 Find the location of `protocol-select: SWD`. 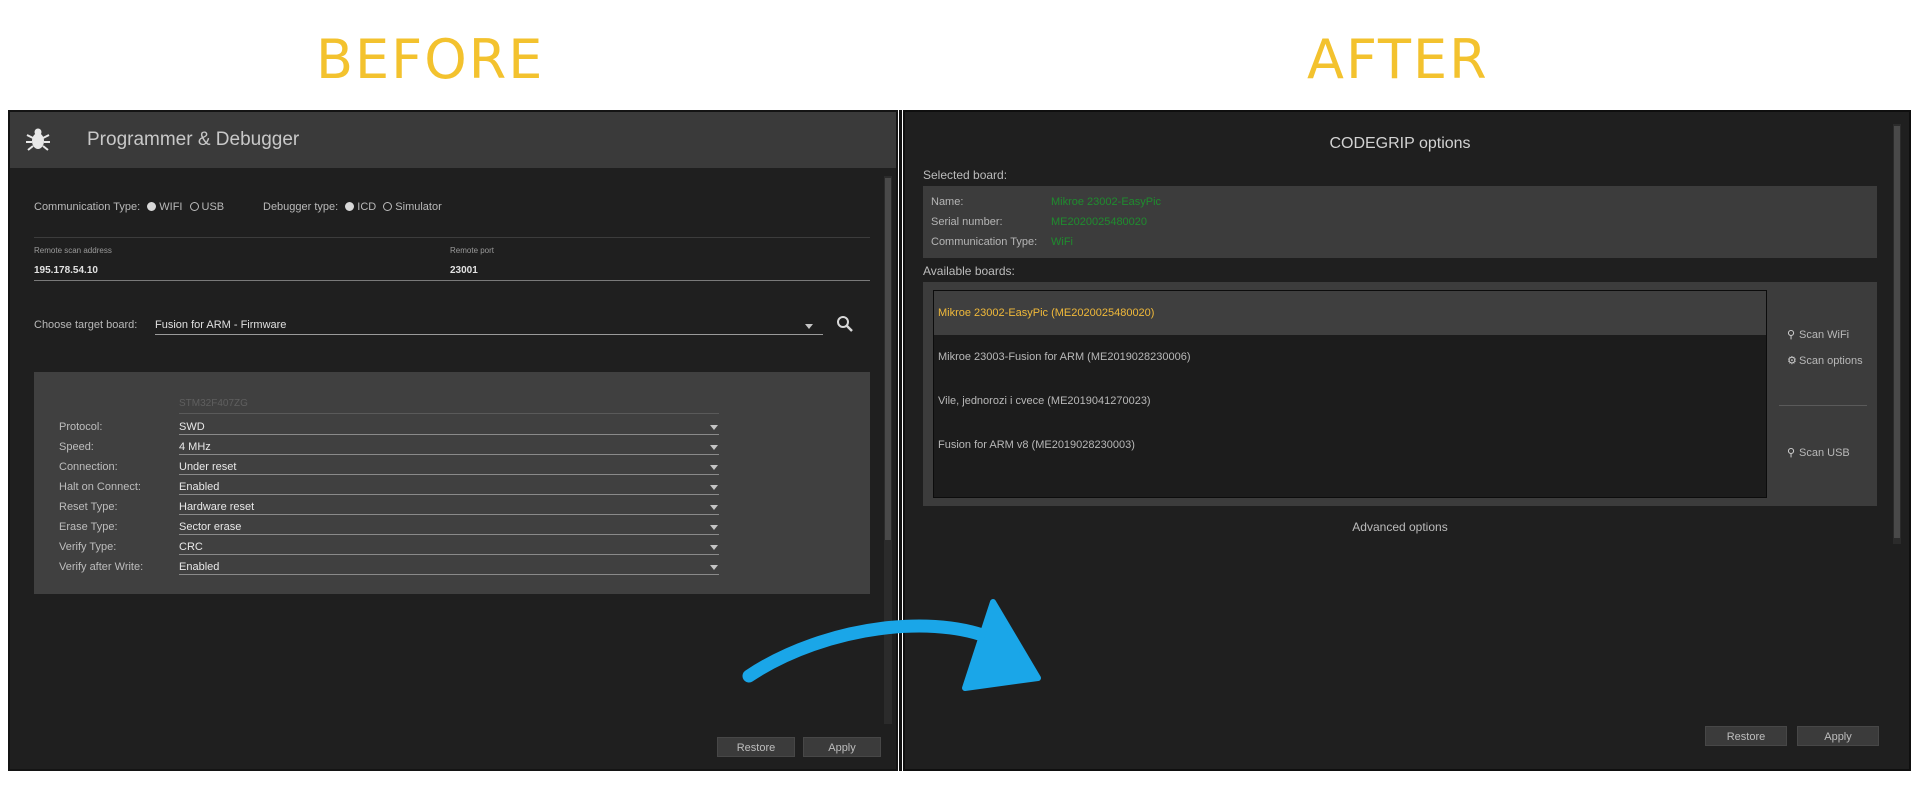

protocol-select: SWD is located at coordinates (192, 427).